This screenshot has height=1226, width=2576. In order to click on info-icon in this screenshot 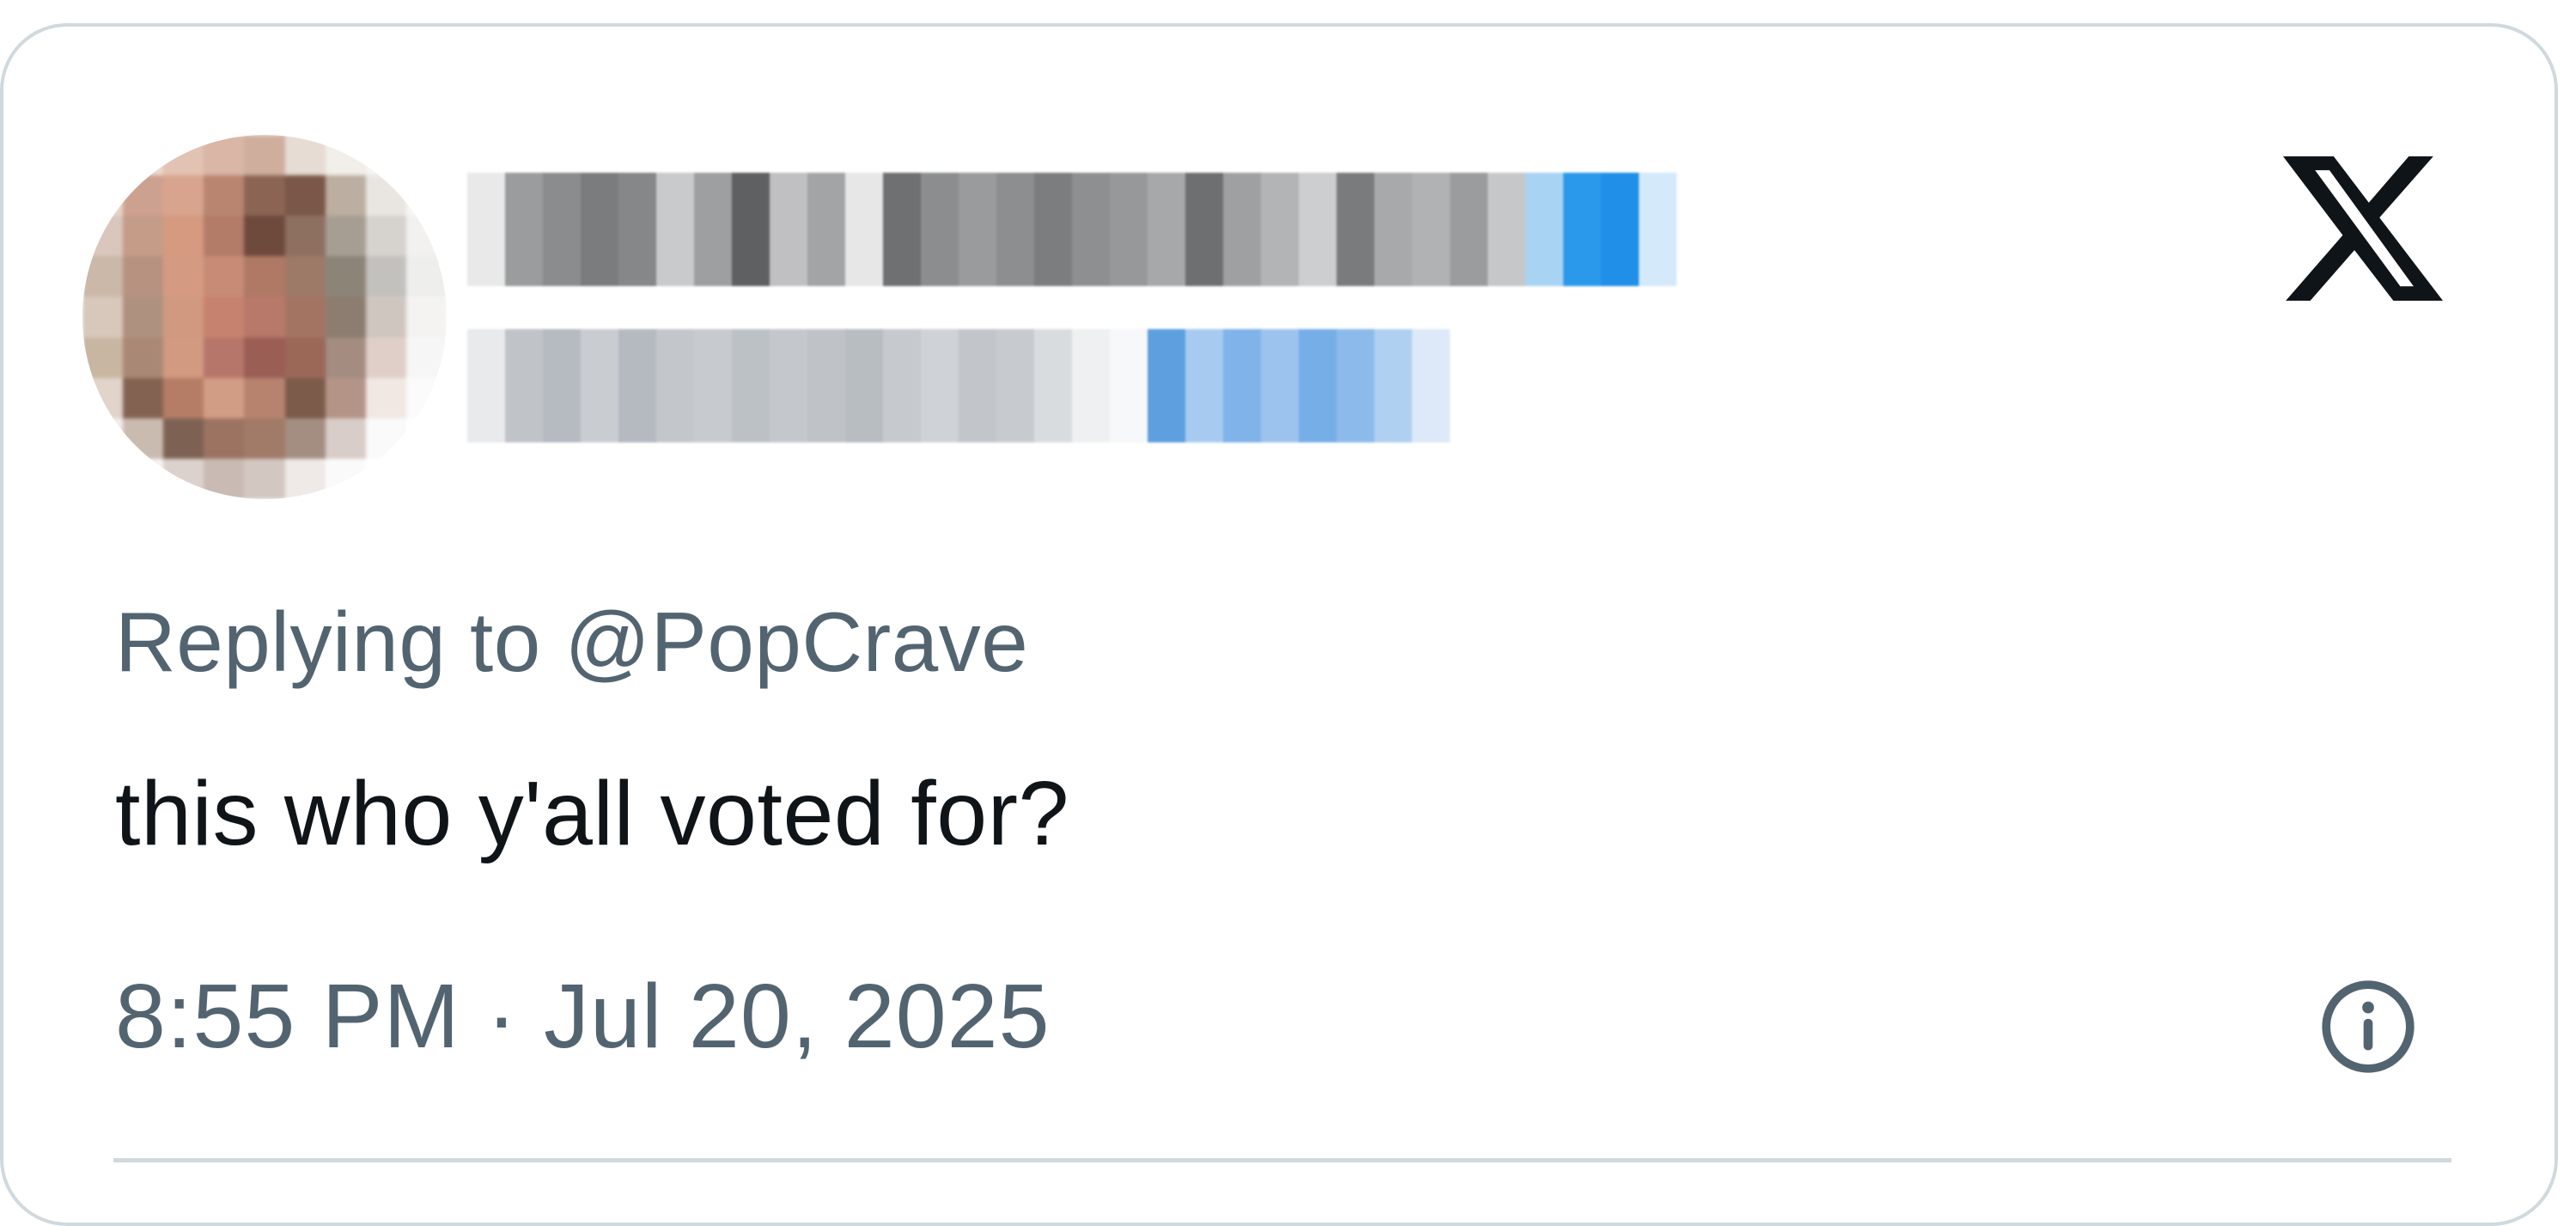, I will do `click(2368, 1026)`.